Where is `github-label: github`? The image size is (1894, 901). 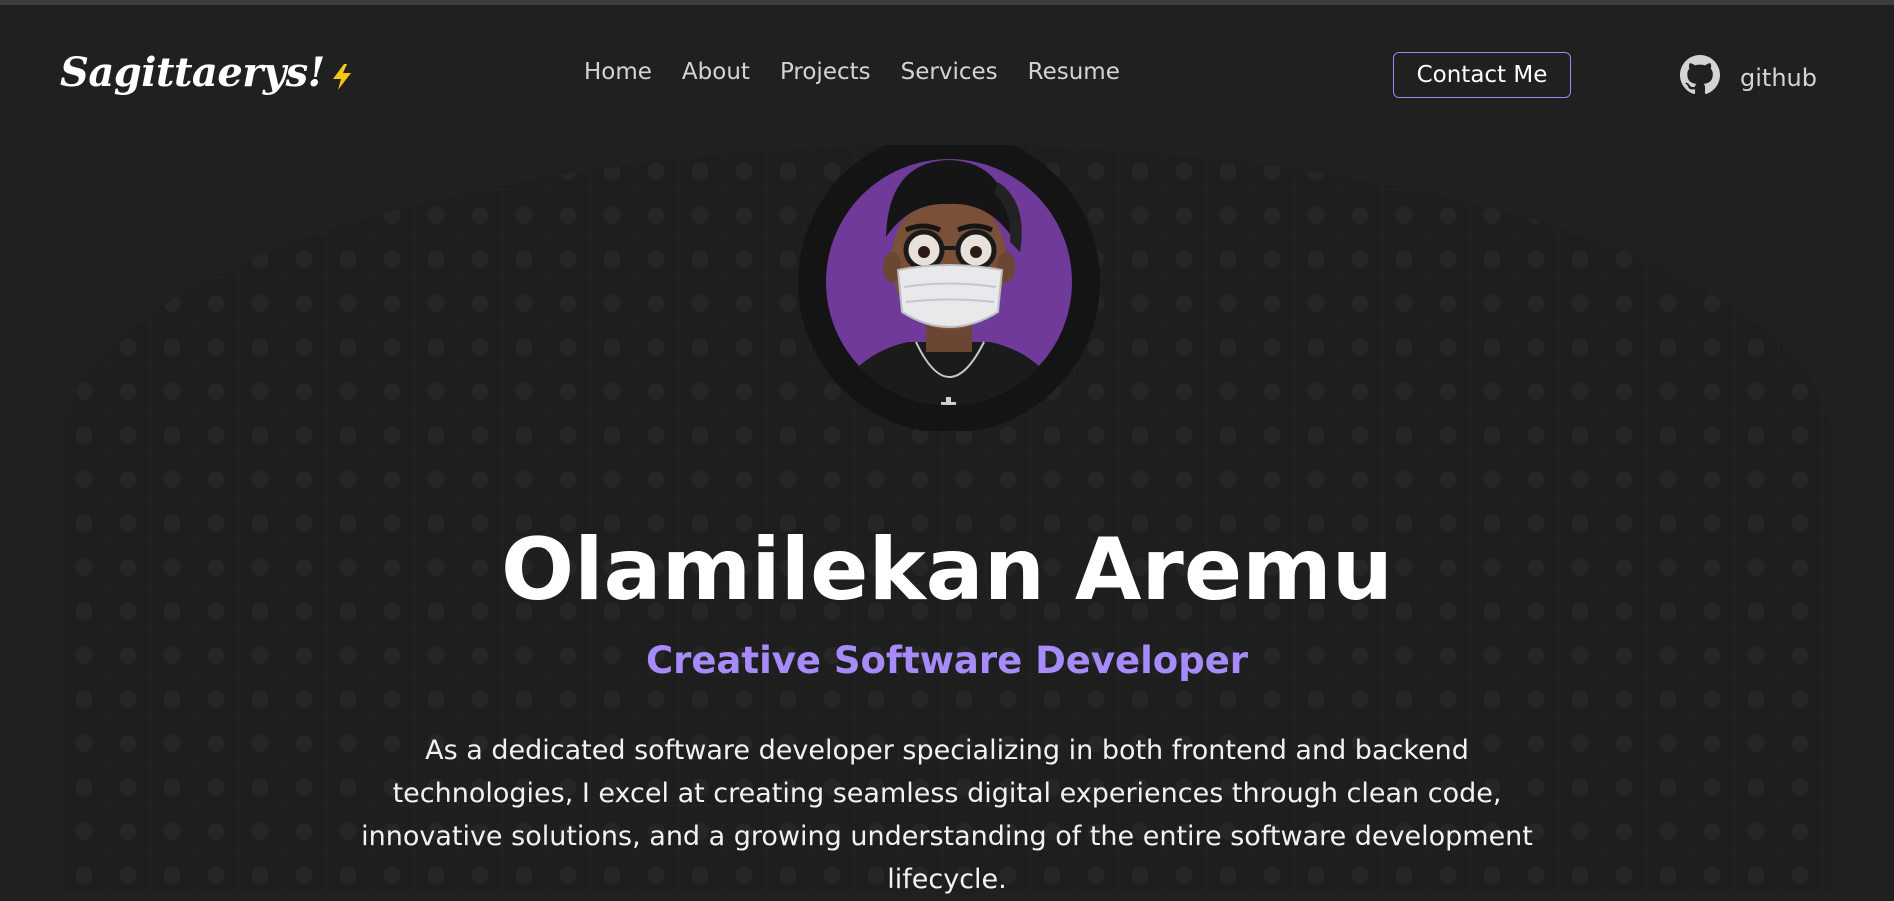
github-label: github is located at coordinates (1778, 77).